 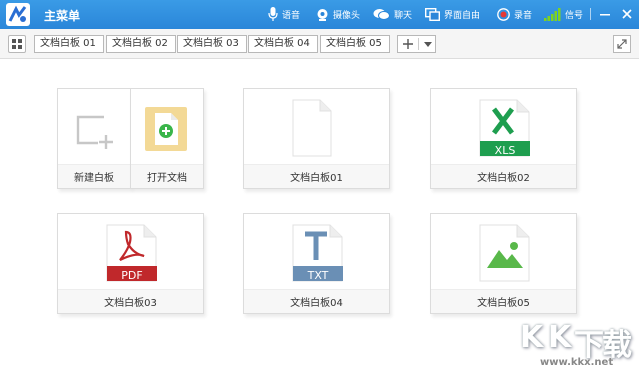 I want to click on app-logo-icon, so click(x=18, y=14).